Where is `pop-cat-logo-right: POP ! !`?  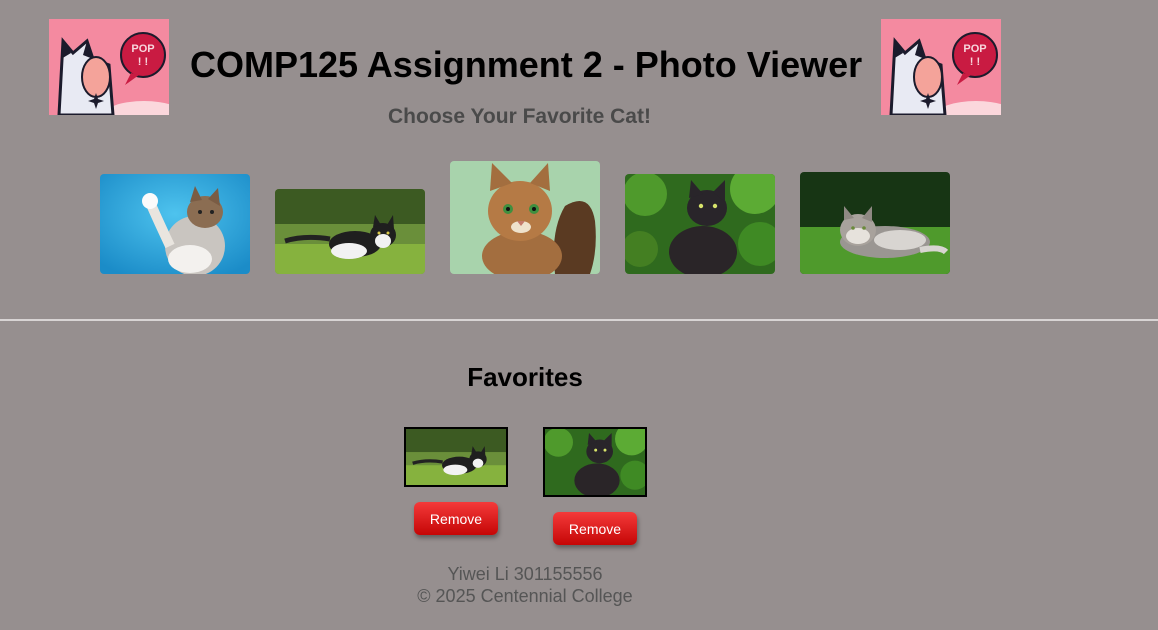
pop-cat-logo-right: POP ! ! is located at coordinates (941, 67).